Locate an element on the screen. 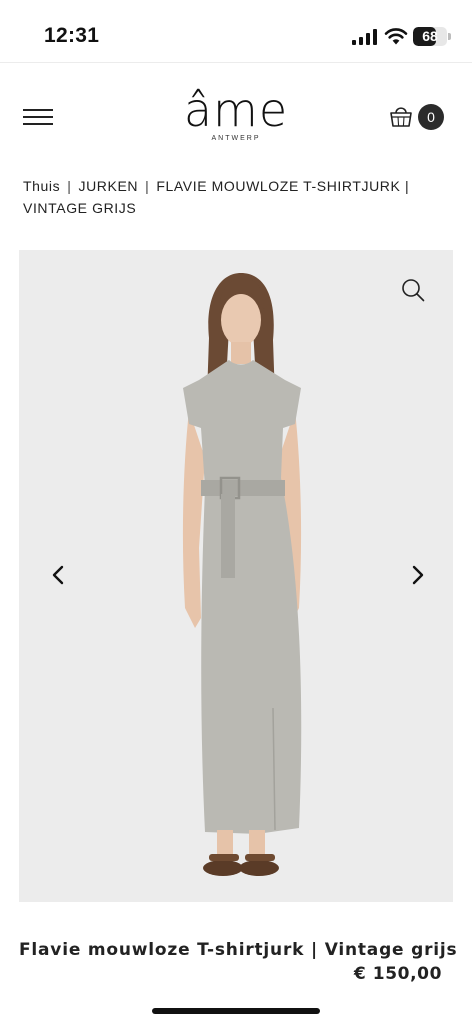 The width and height of the screenshot is (472, 1024). brand-logo: âme ANTWERP is located at coordinates (236, 117).